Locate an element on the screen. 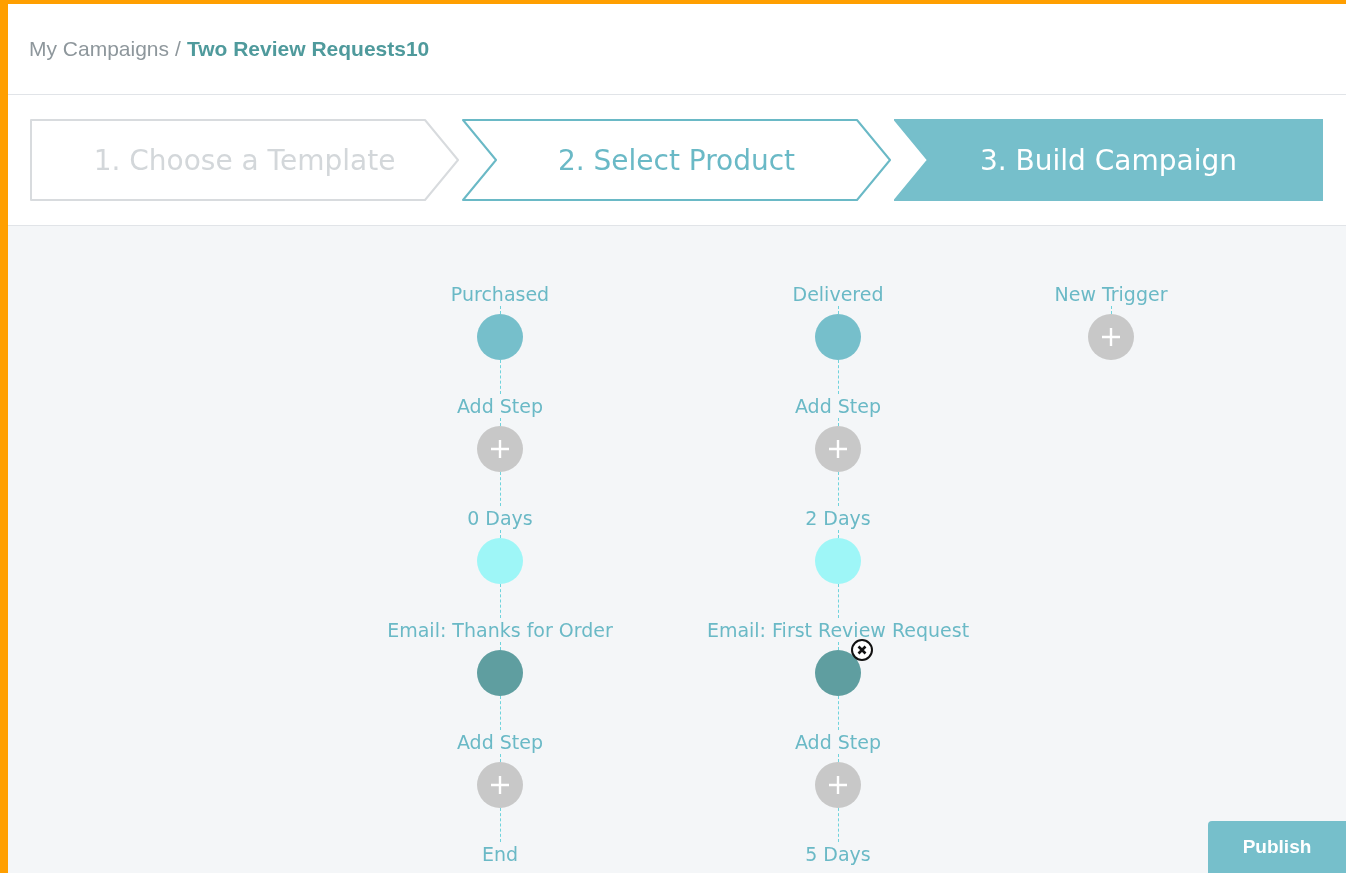 The image size is (1346, 873). step-label: End is located at coordinates (500, 854).